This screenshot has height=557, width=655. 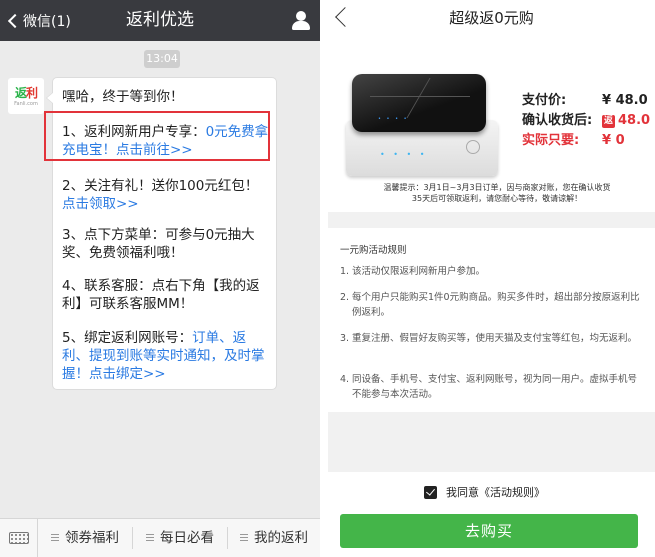 What do you see at coordinates (585, 101) in the screenshot?
I see `pay-price-row: 支付价: ¥ 48.0` at bounding box center [585, 101].